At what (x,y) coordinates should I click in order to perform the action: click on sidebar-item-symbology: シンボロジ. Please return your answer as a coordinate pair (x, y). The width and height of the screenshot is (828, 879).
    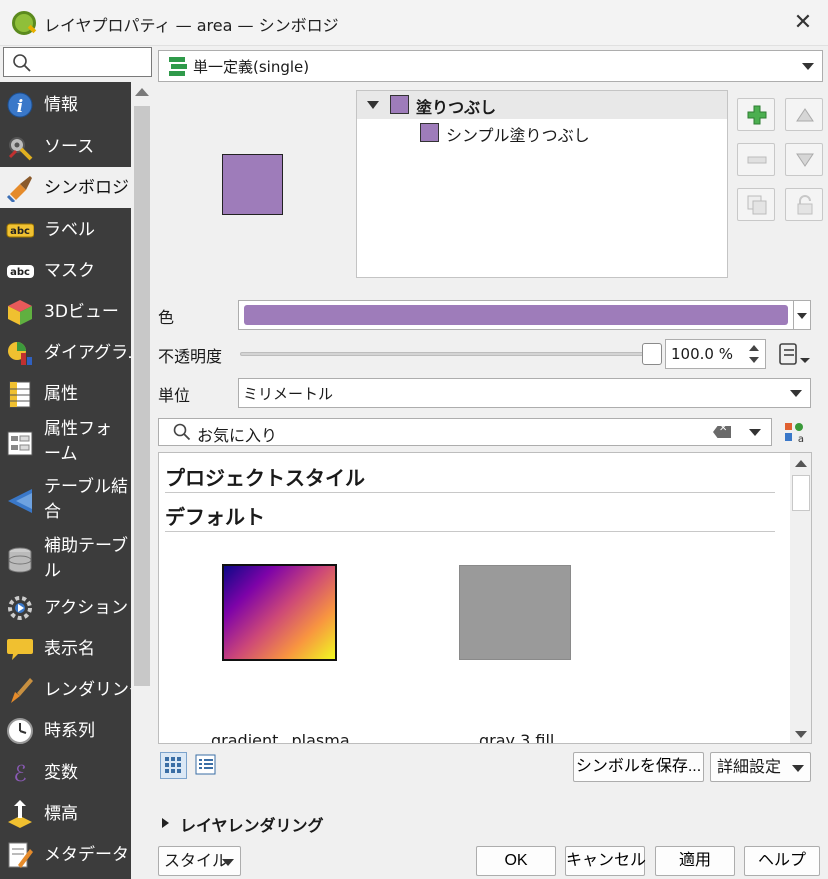
    Looking at the image, I should click on (65, 187).